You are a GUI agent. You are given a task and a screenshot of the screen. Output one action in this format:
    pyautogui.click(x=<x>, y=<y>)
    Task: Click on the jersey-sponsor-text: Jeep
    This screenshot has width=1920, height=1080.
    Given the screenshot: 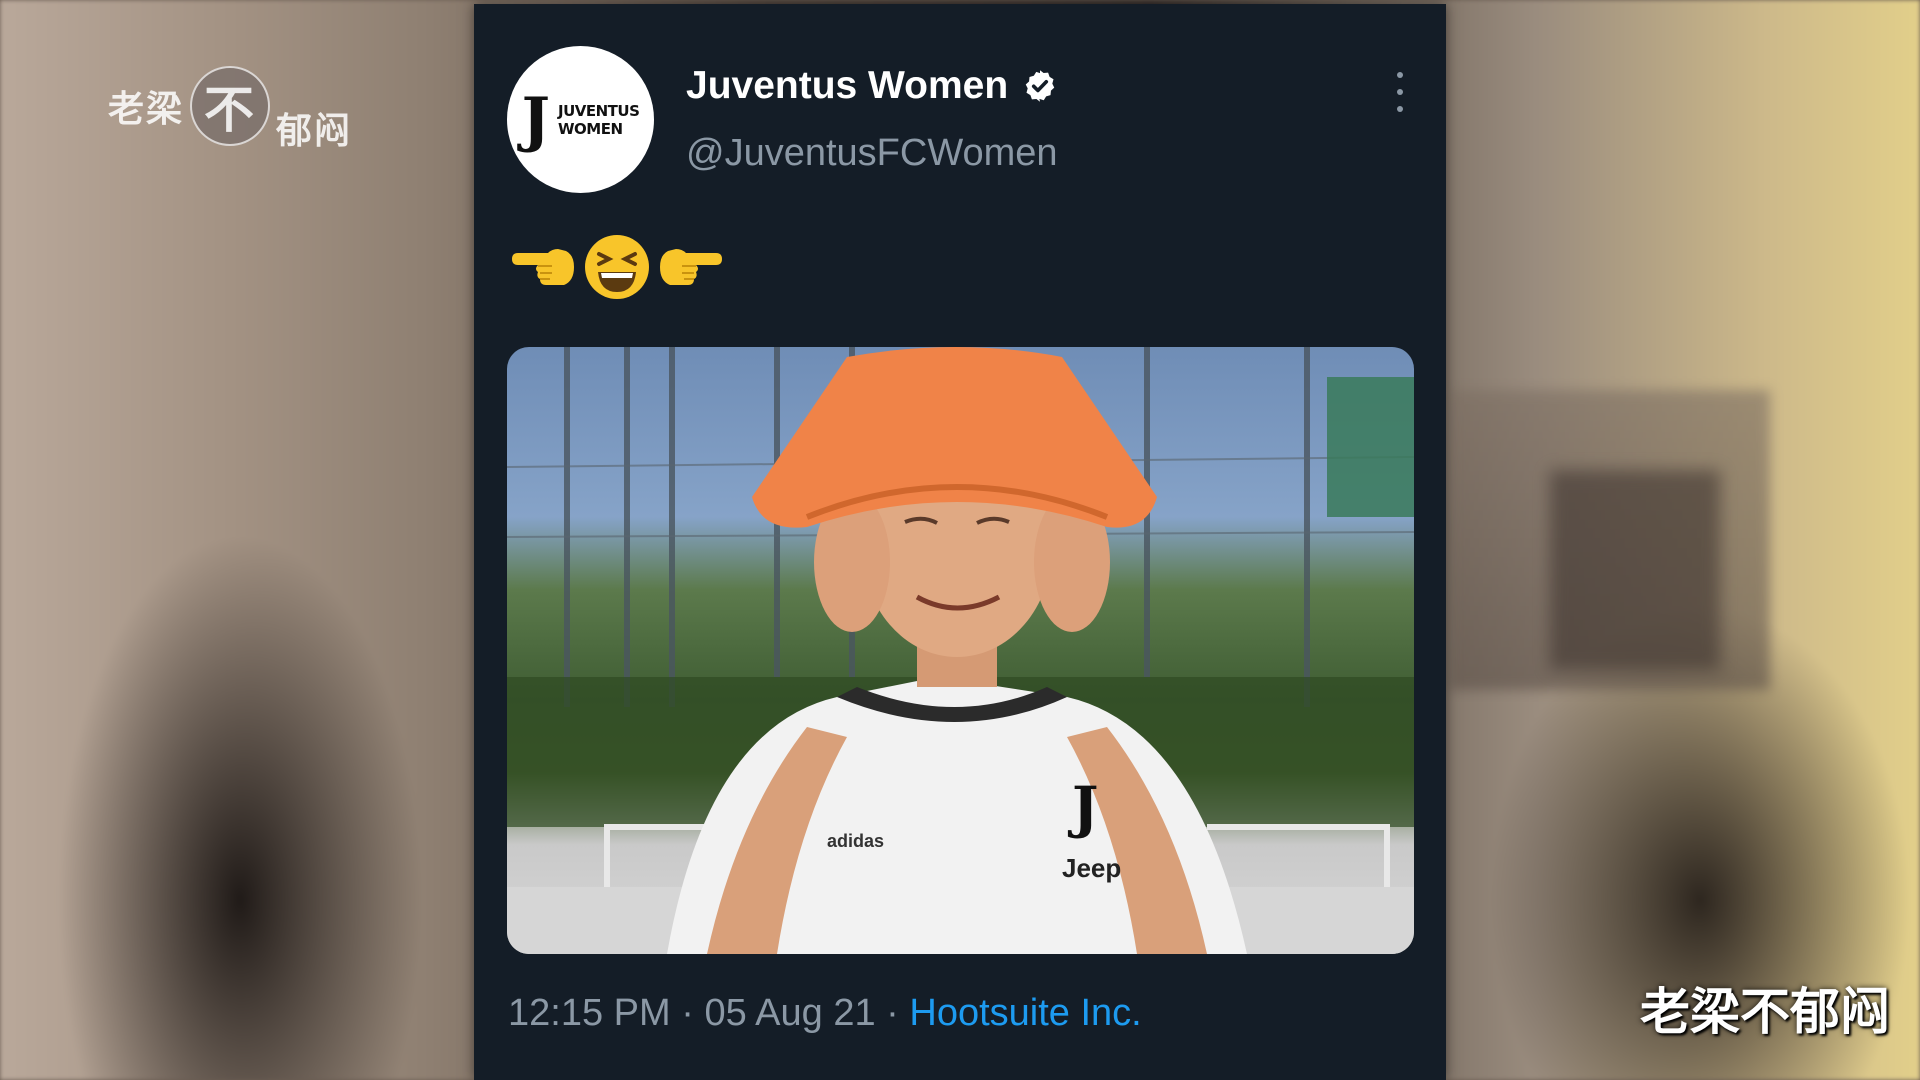 What is the action you would take?
    pyautogui.click(x=1091, y=868)
    